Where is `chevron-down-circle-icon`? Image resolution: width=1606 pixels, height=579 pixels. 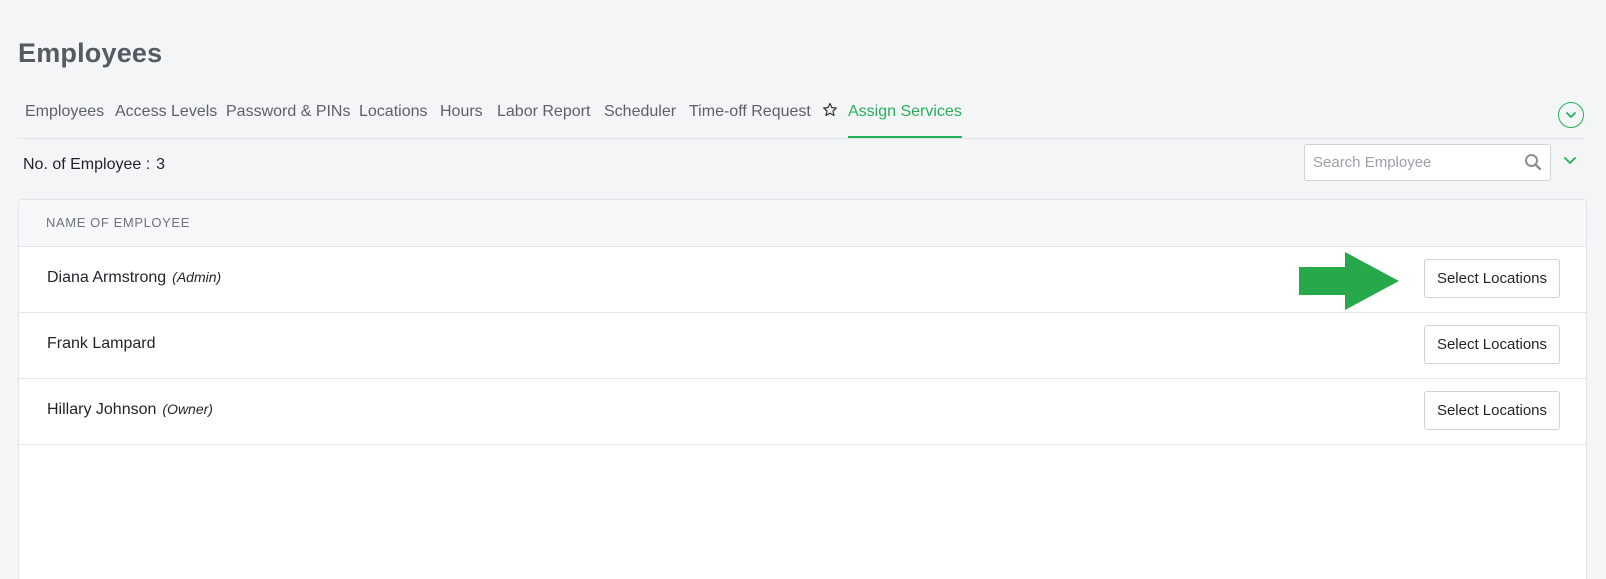
chevron-down-circle-icon is located at coordinates (1571, 115).